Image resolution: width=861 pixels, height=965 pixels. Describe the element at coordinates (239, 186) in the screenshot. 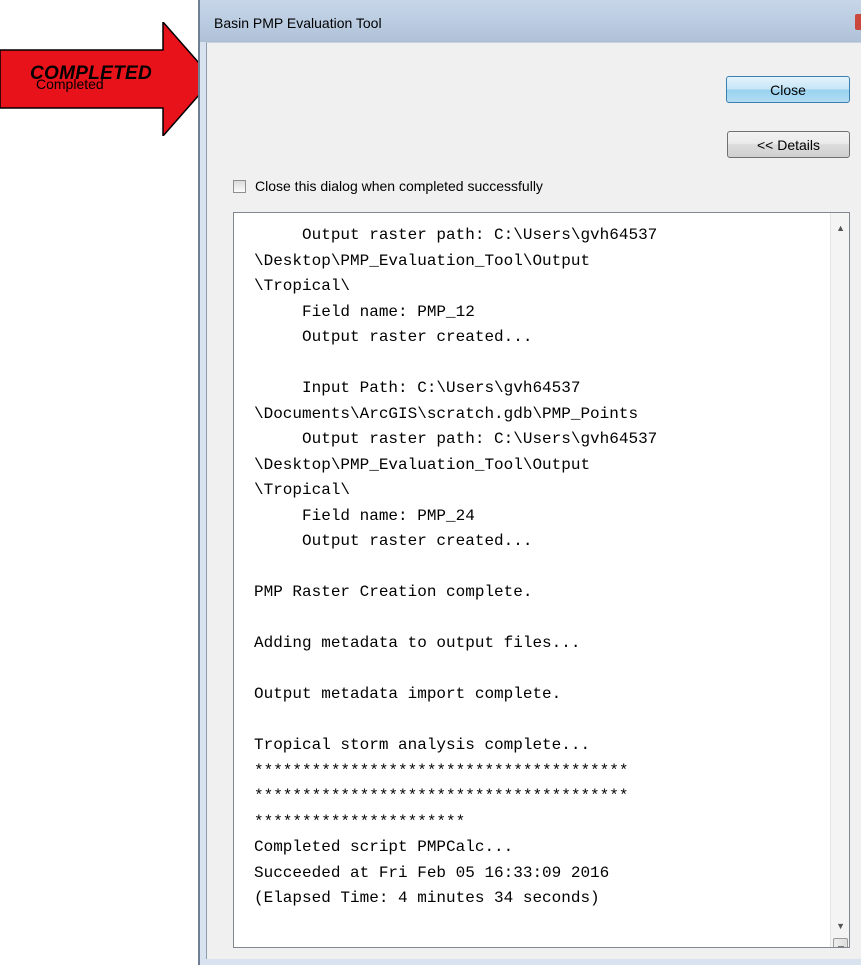

I see `close-on-success-checkbox` at that location.